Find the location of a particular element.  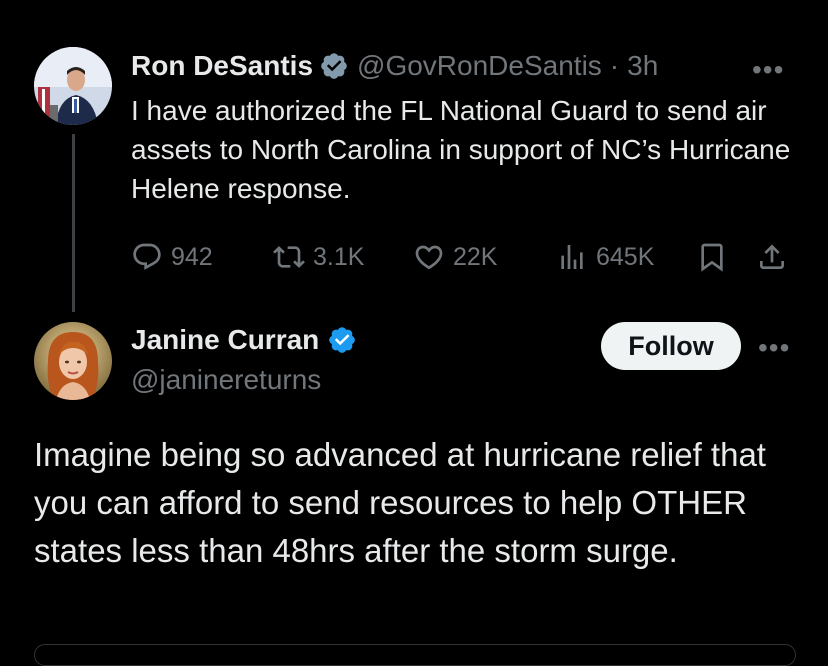

reply-more-options-button: ••• is located at coordinates (774, 348).